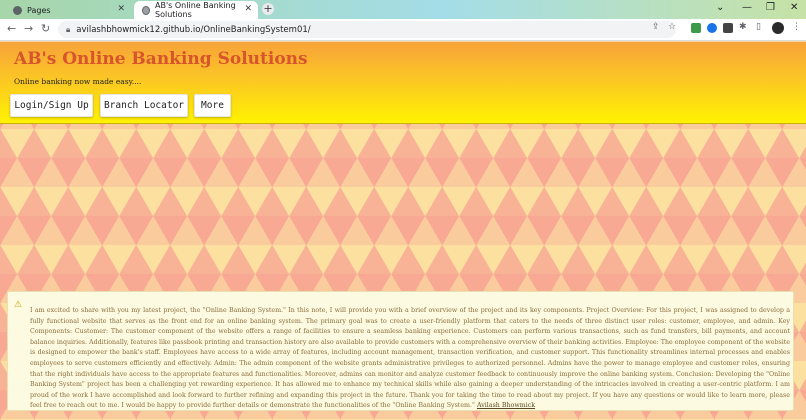 Image resolution: width=806 pixels, height=420 pixels. What do you see at coordinates (794, 7) in the screenshot?
I see `window-close-icon: ✕` at bounding box center [794, 7].